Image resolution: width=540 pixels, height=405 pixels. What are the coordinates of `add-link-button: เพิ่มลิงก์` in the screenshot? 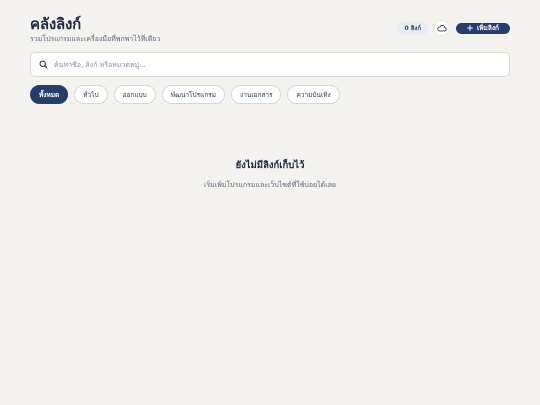 It's located at (483, 28).